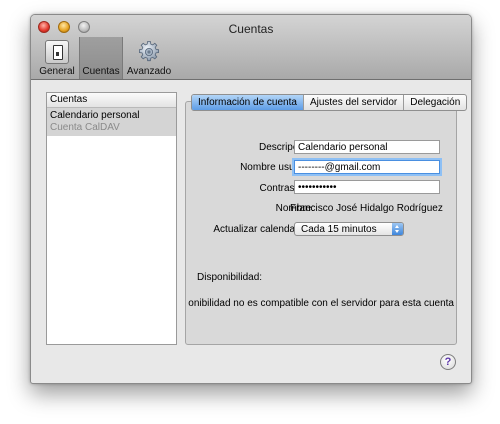 The image size is (500, 424). I want to click on updown-arrows-icon, so click(397, 229).